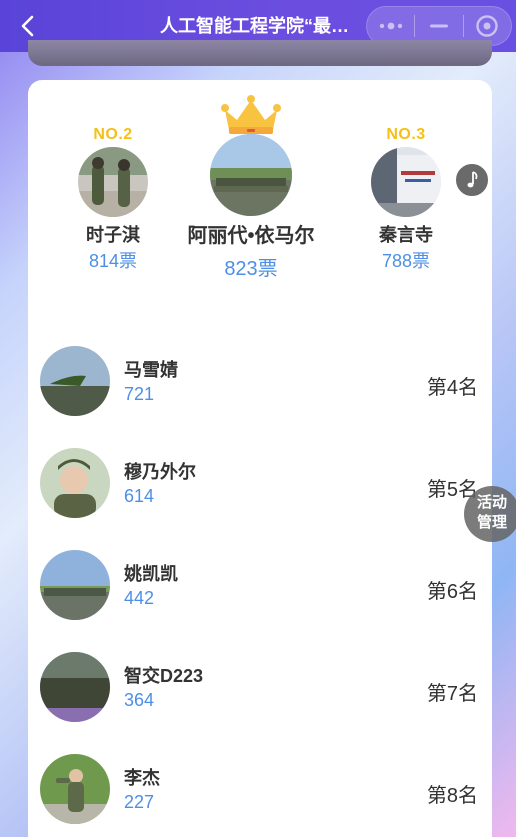 The height and width of the screenshot is (837, 516). I want to click on contestant-rank: 第8名, so click(452, 796).